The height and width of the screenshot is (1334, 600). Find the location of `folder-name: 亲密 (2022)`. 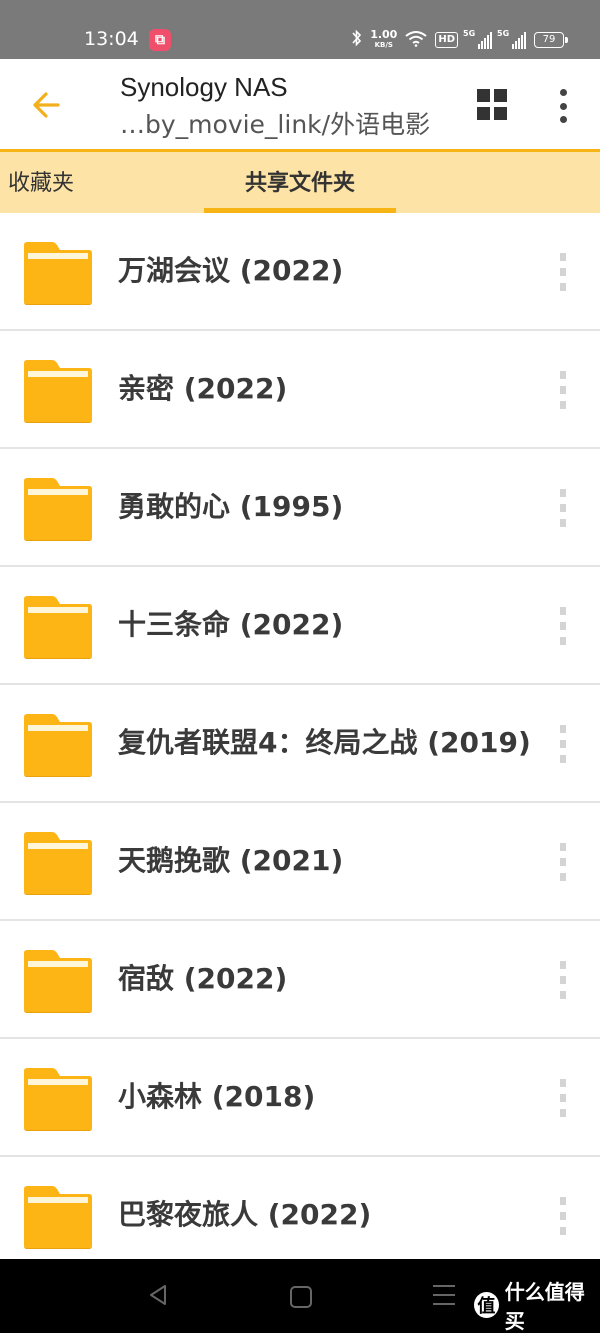

folder-name: 亲密 (2022) is located at coordinates (203, 388).